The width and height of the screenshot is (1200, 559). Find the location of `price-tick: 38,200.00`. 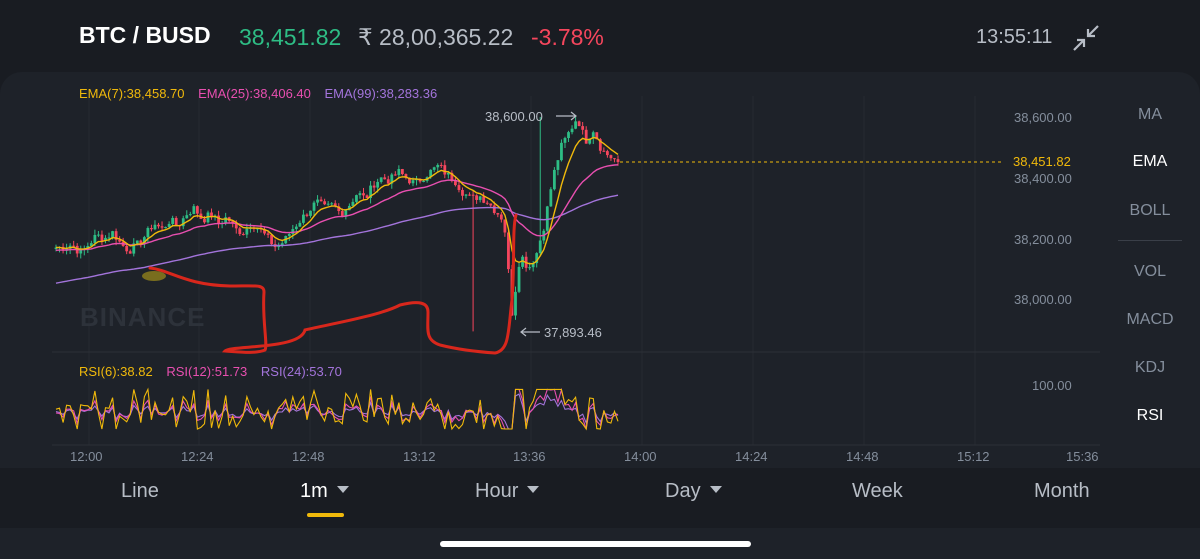

price-tick: 38,200.00 is located at coordinates (1043, 239).